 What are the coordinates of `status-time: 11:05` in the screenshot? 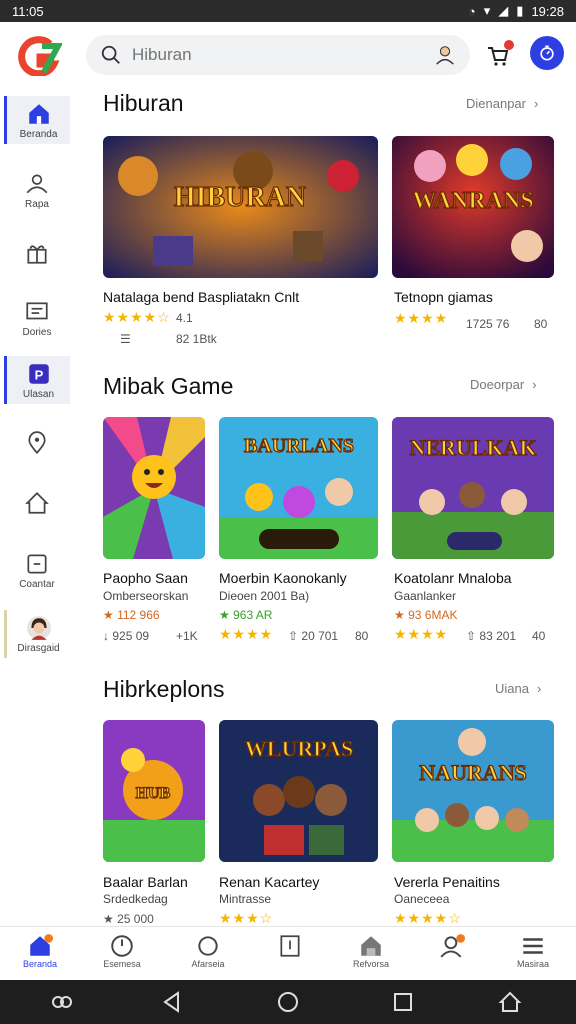 It's located at (28, 11).